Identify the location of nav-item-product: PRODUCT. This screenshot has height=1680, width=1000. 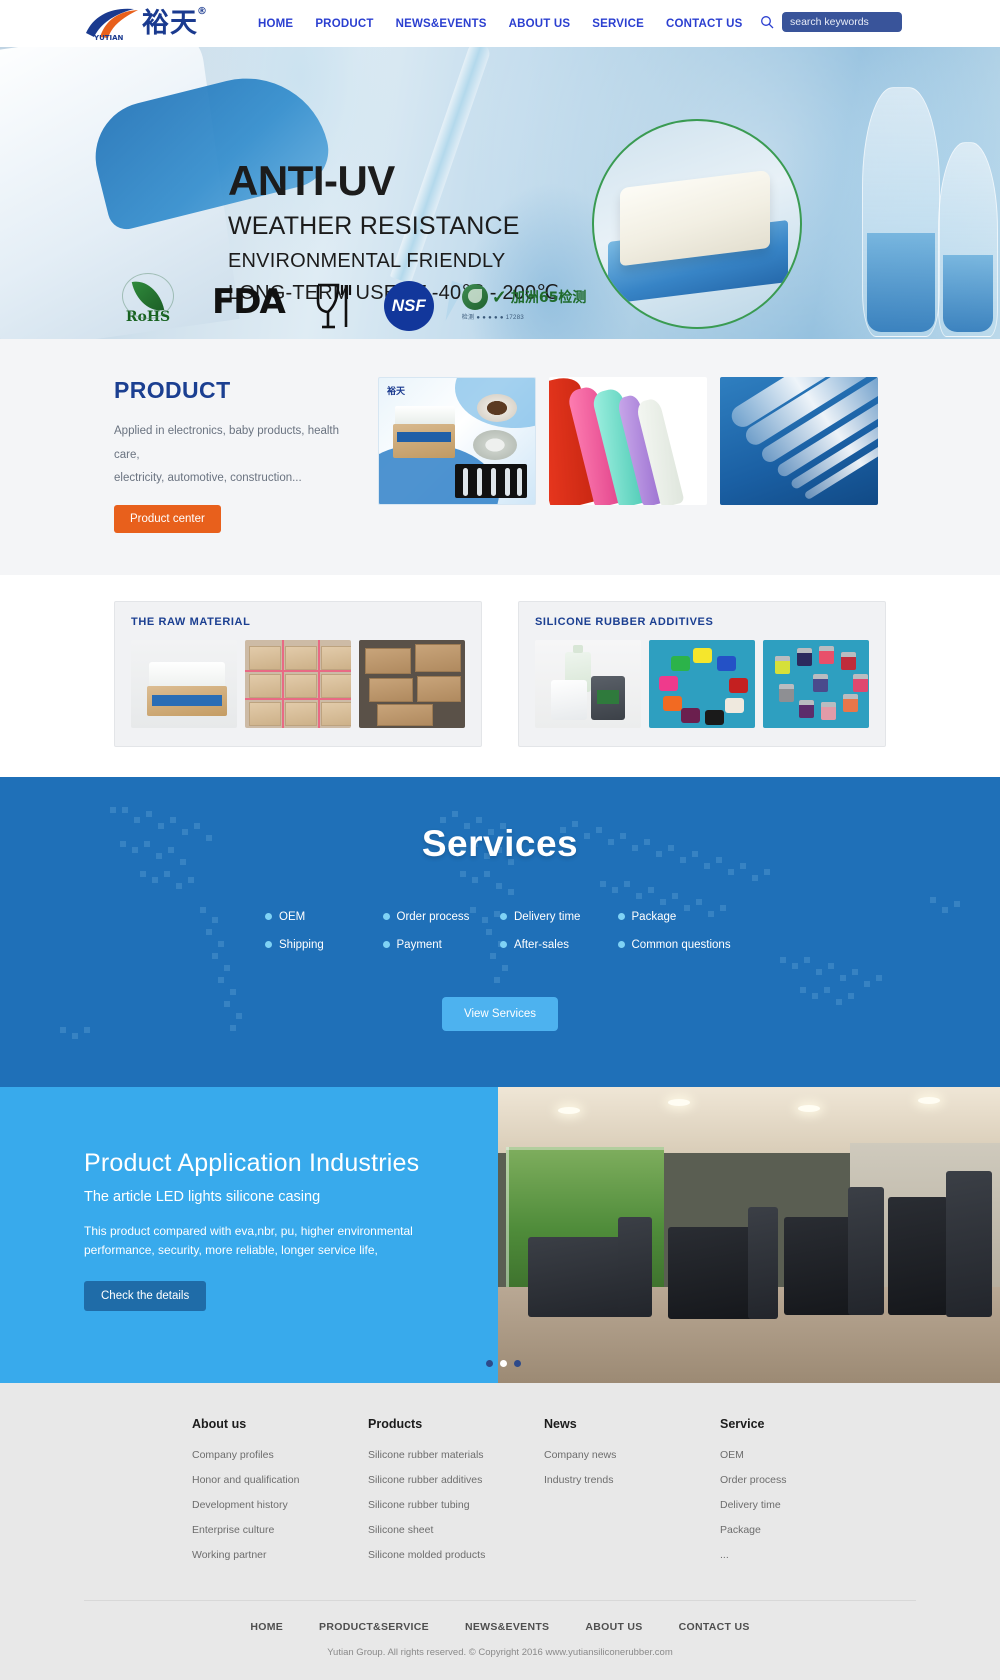
(344, 24).